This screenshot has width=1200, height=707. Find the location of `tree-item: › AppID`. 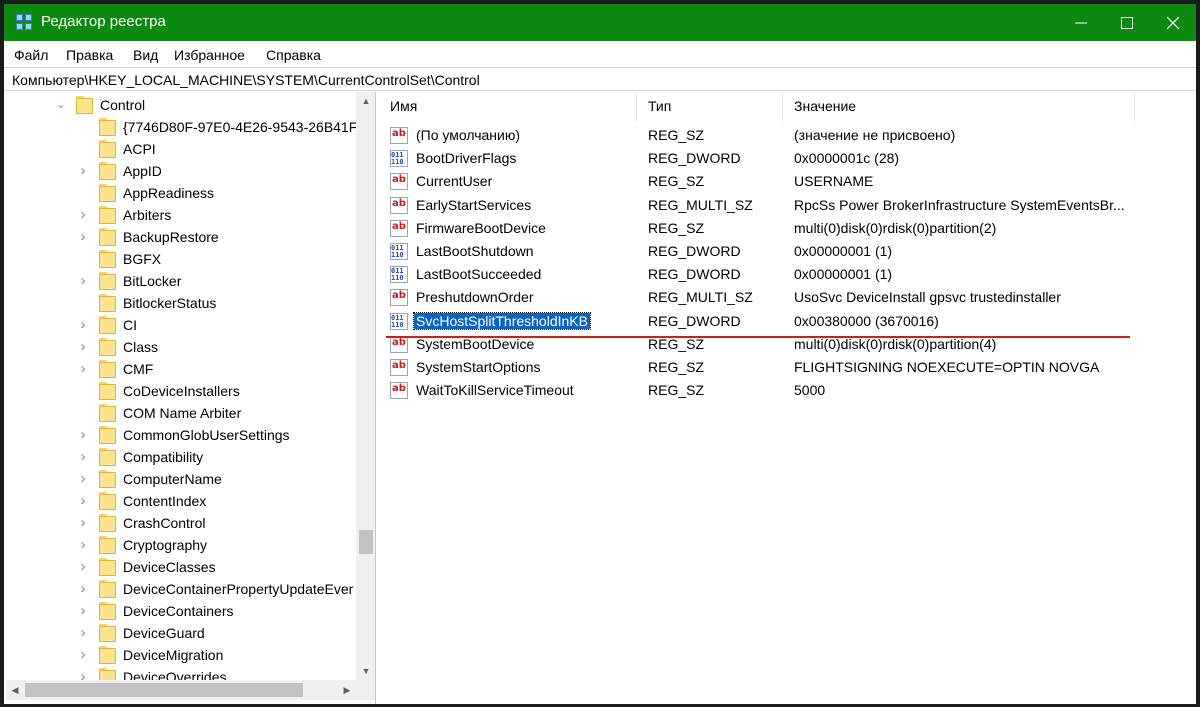

tree-item: › AppID is located at coordinates (181, 171).